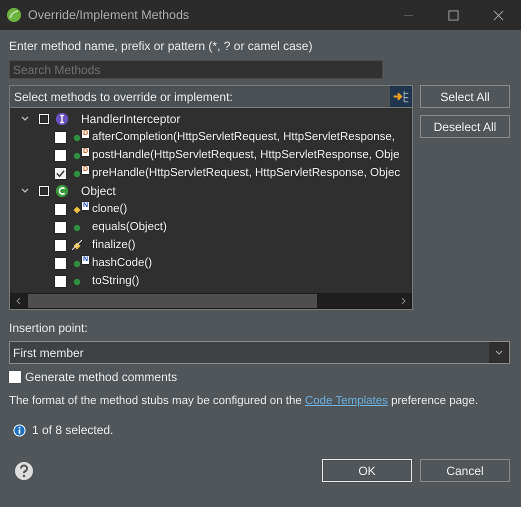  I want to click on tree-item: finalize(), so click(114, 245).